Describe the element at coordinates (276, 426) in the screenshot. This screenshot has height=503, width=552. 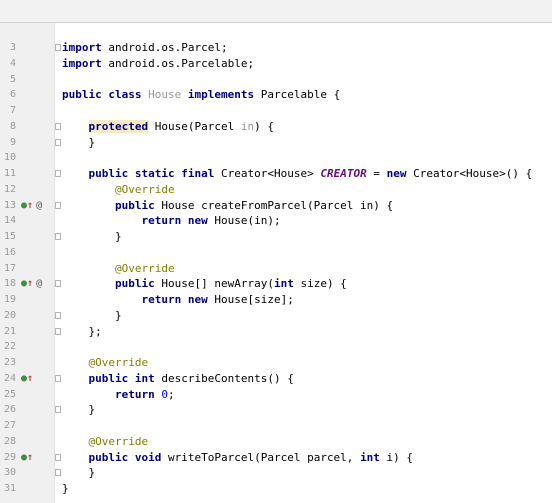
I see `code-line: 27` at that location.